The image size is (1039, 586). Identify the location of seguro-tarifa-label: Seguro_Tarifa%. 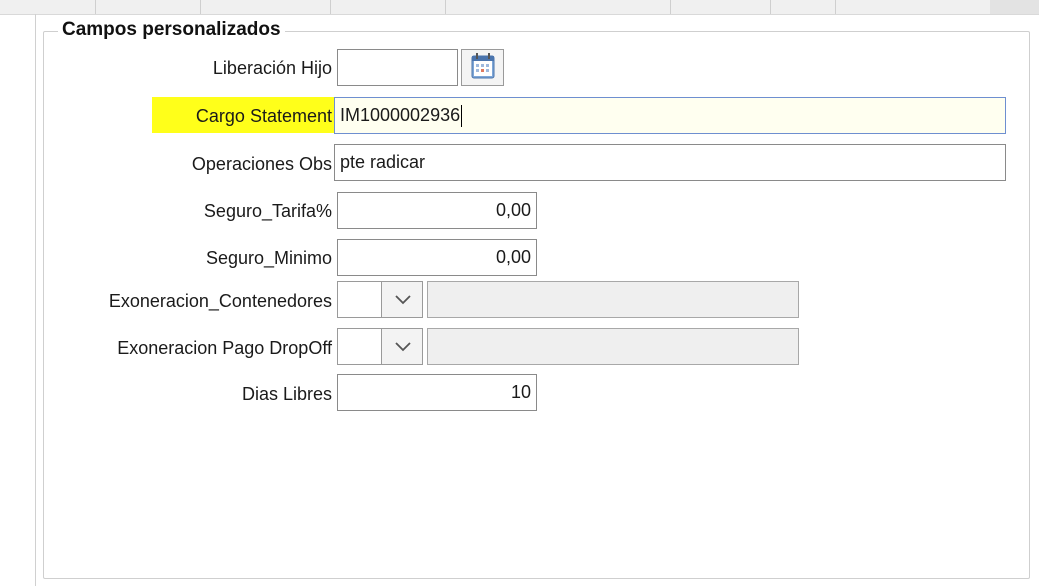
(267, 211).